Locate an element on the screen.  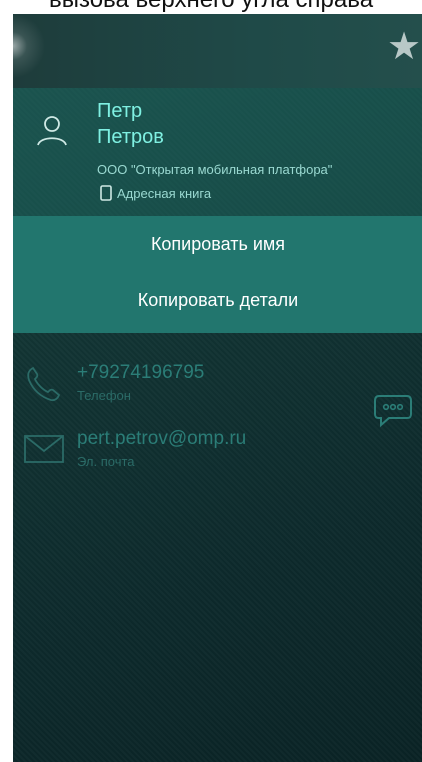
copy-name-menu-item: Копировать имя is located at coordinates (217, 244).